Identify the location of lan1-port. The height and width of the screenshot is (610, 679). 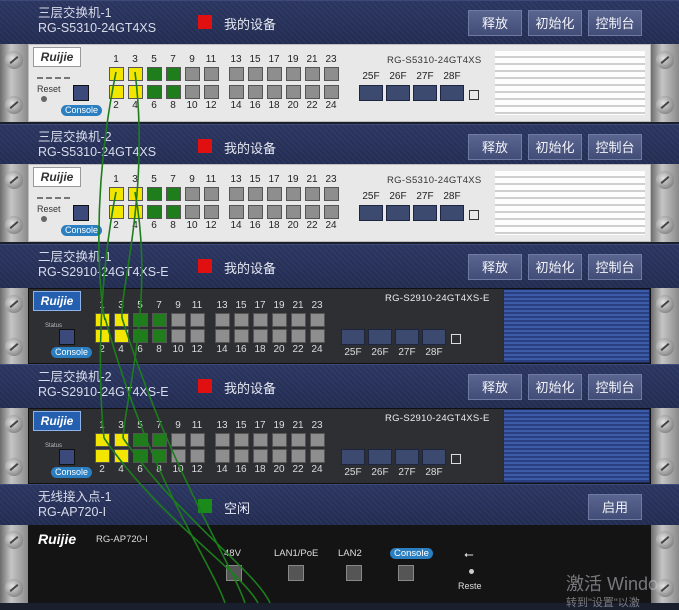
(296, 573).